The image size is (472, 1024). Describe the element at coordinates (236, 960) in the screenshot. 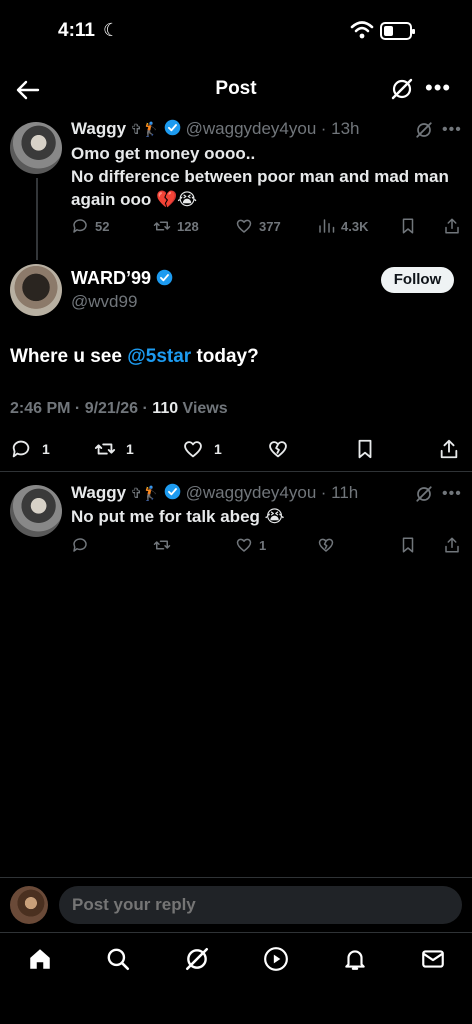

I see `tab-bar` at that location.